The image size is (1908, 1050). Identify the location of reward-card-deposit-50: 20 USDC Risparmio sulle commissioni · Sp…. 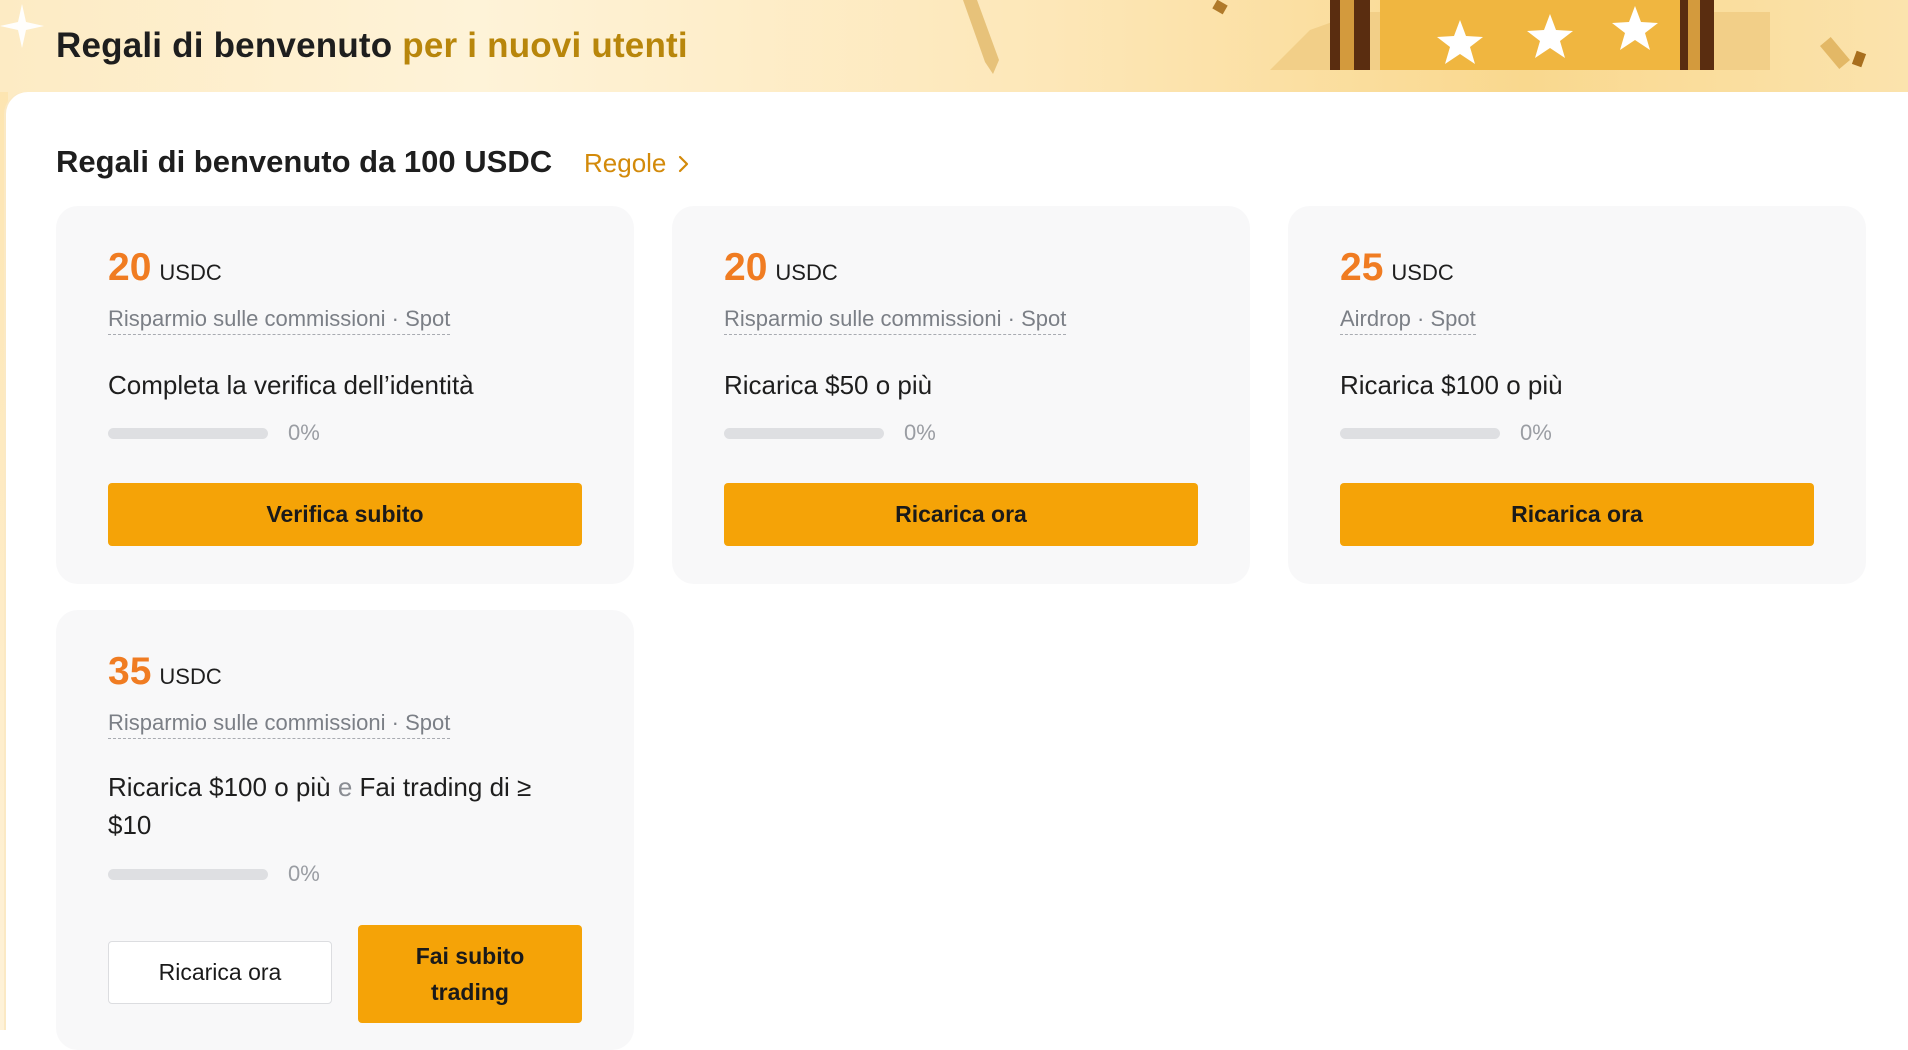
(961, 395).